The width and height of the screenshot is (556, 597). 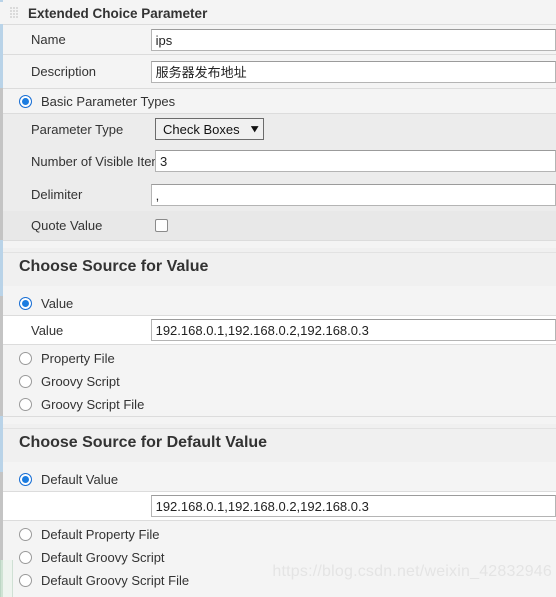 What do you see at coordinates (48, 39) in the screenshot?
I see `name-label: Name` at bounding box center [48, 39].